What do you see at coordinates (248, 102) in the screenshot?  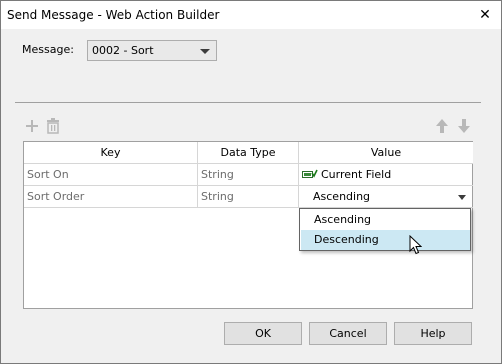 I see `separator` at bounding box center [248, 102].